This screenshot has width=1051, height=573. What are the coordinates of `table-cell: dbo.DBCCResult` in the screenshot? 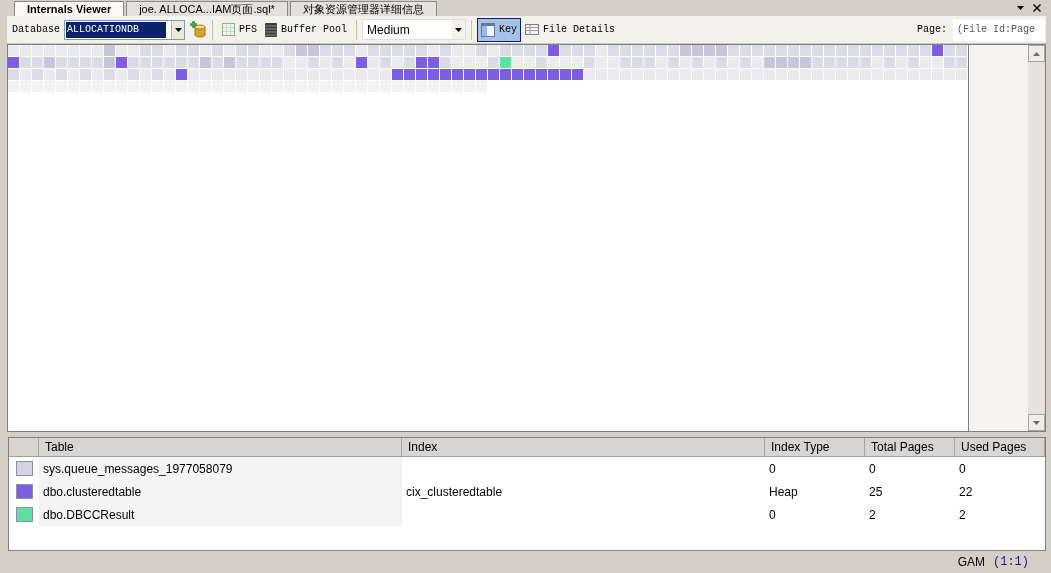 It's located at (220, 514).